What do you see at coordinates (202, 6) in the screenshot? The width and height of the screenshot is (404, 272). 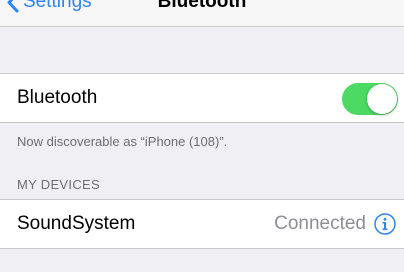 I see `page-title: Bluetooth` at bounding box center [202, 6].